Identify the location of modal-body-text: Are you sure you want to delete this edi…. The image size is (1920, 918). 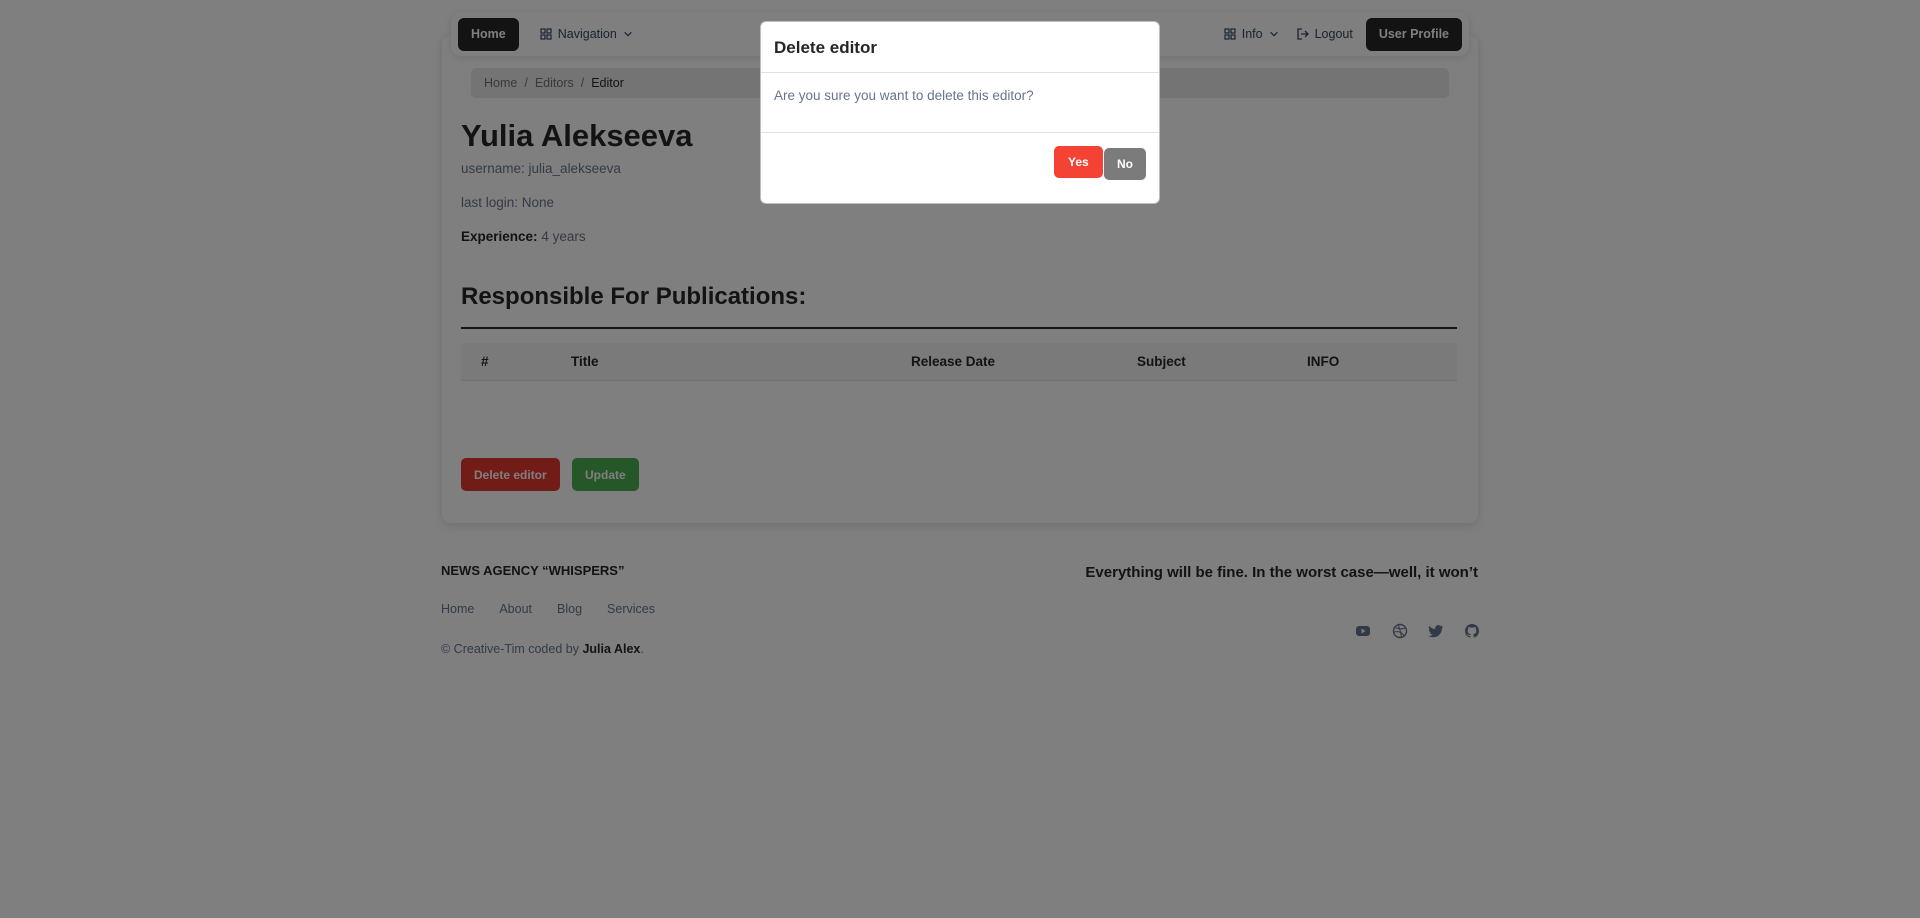
(904, 95).